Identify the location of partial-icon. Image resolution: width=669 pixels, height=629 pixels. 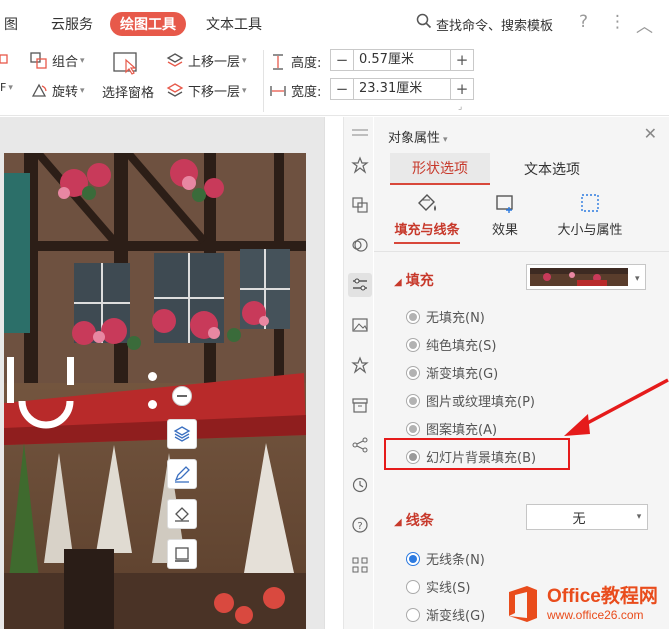
(4, 59).